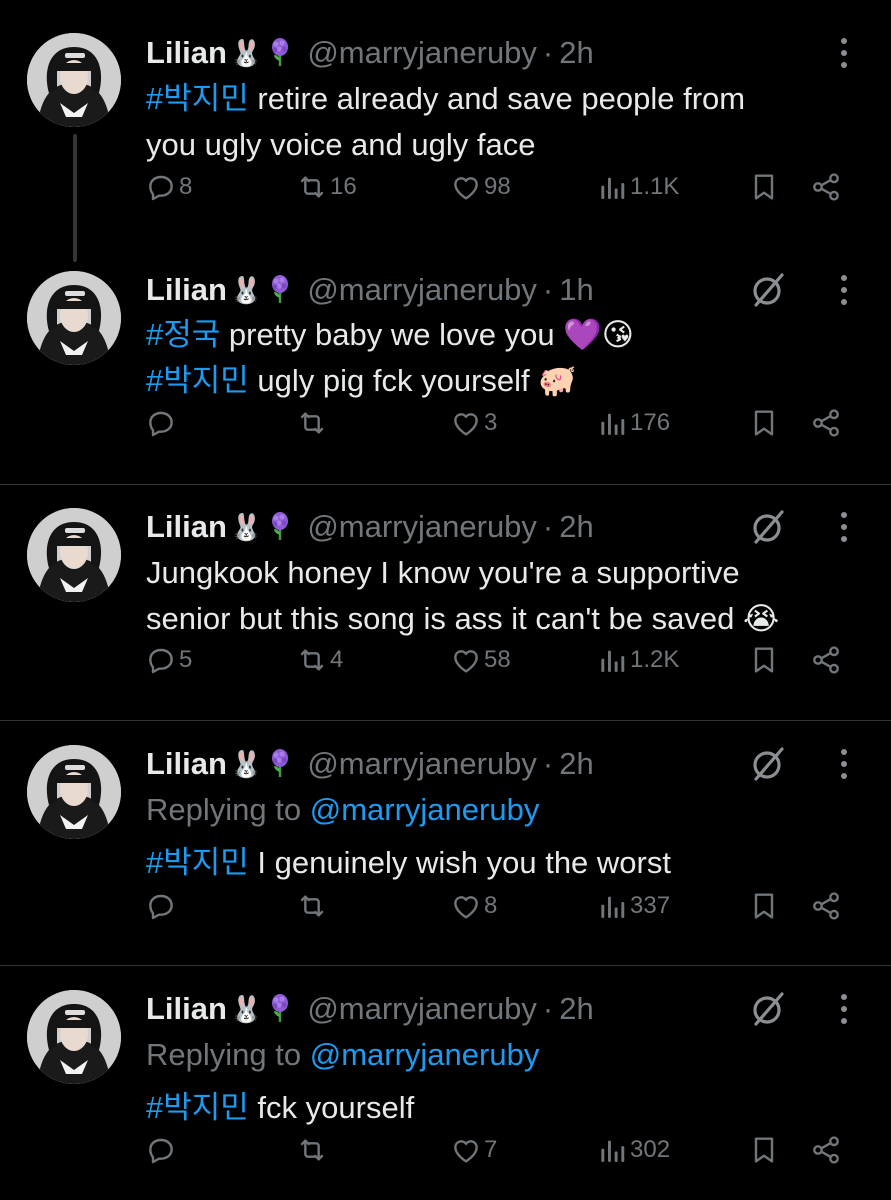 Image resolution: width=891 pixels, height=1200 pixels. I want to click on reply-button: 5, so click(168, 660).